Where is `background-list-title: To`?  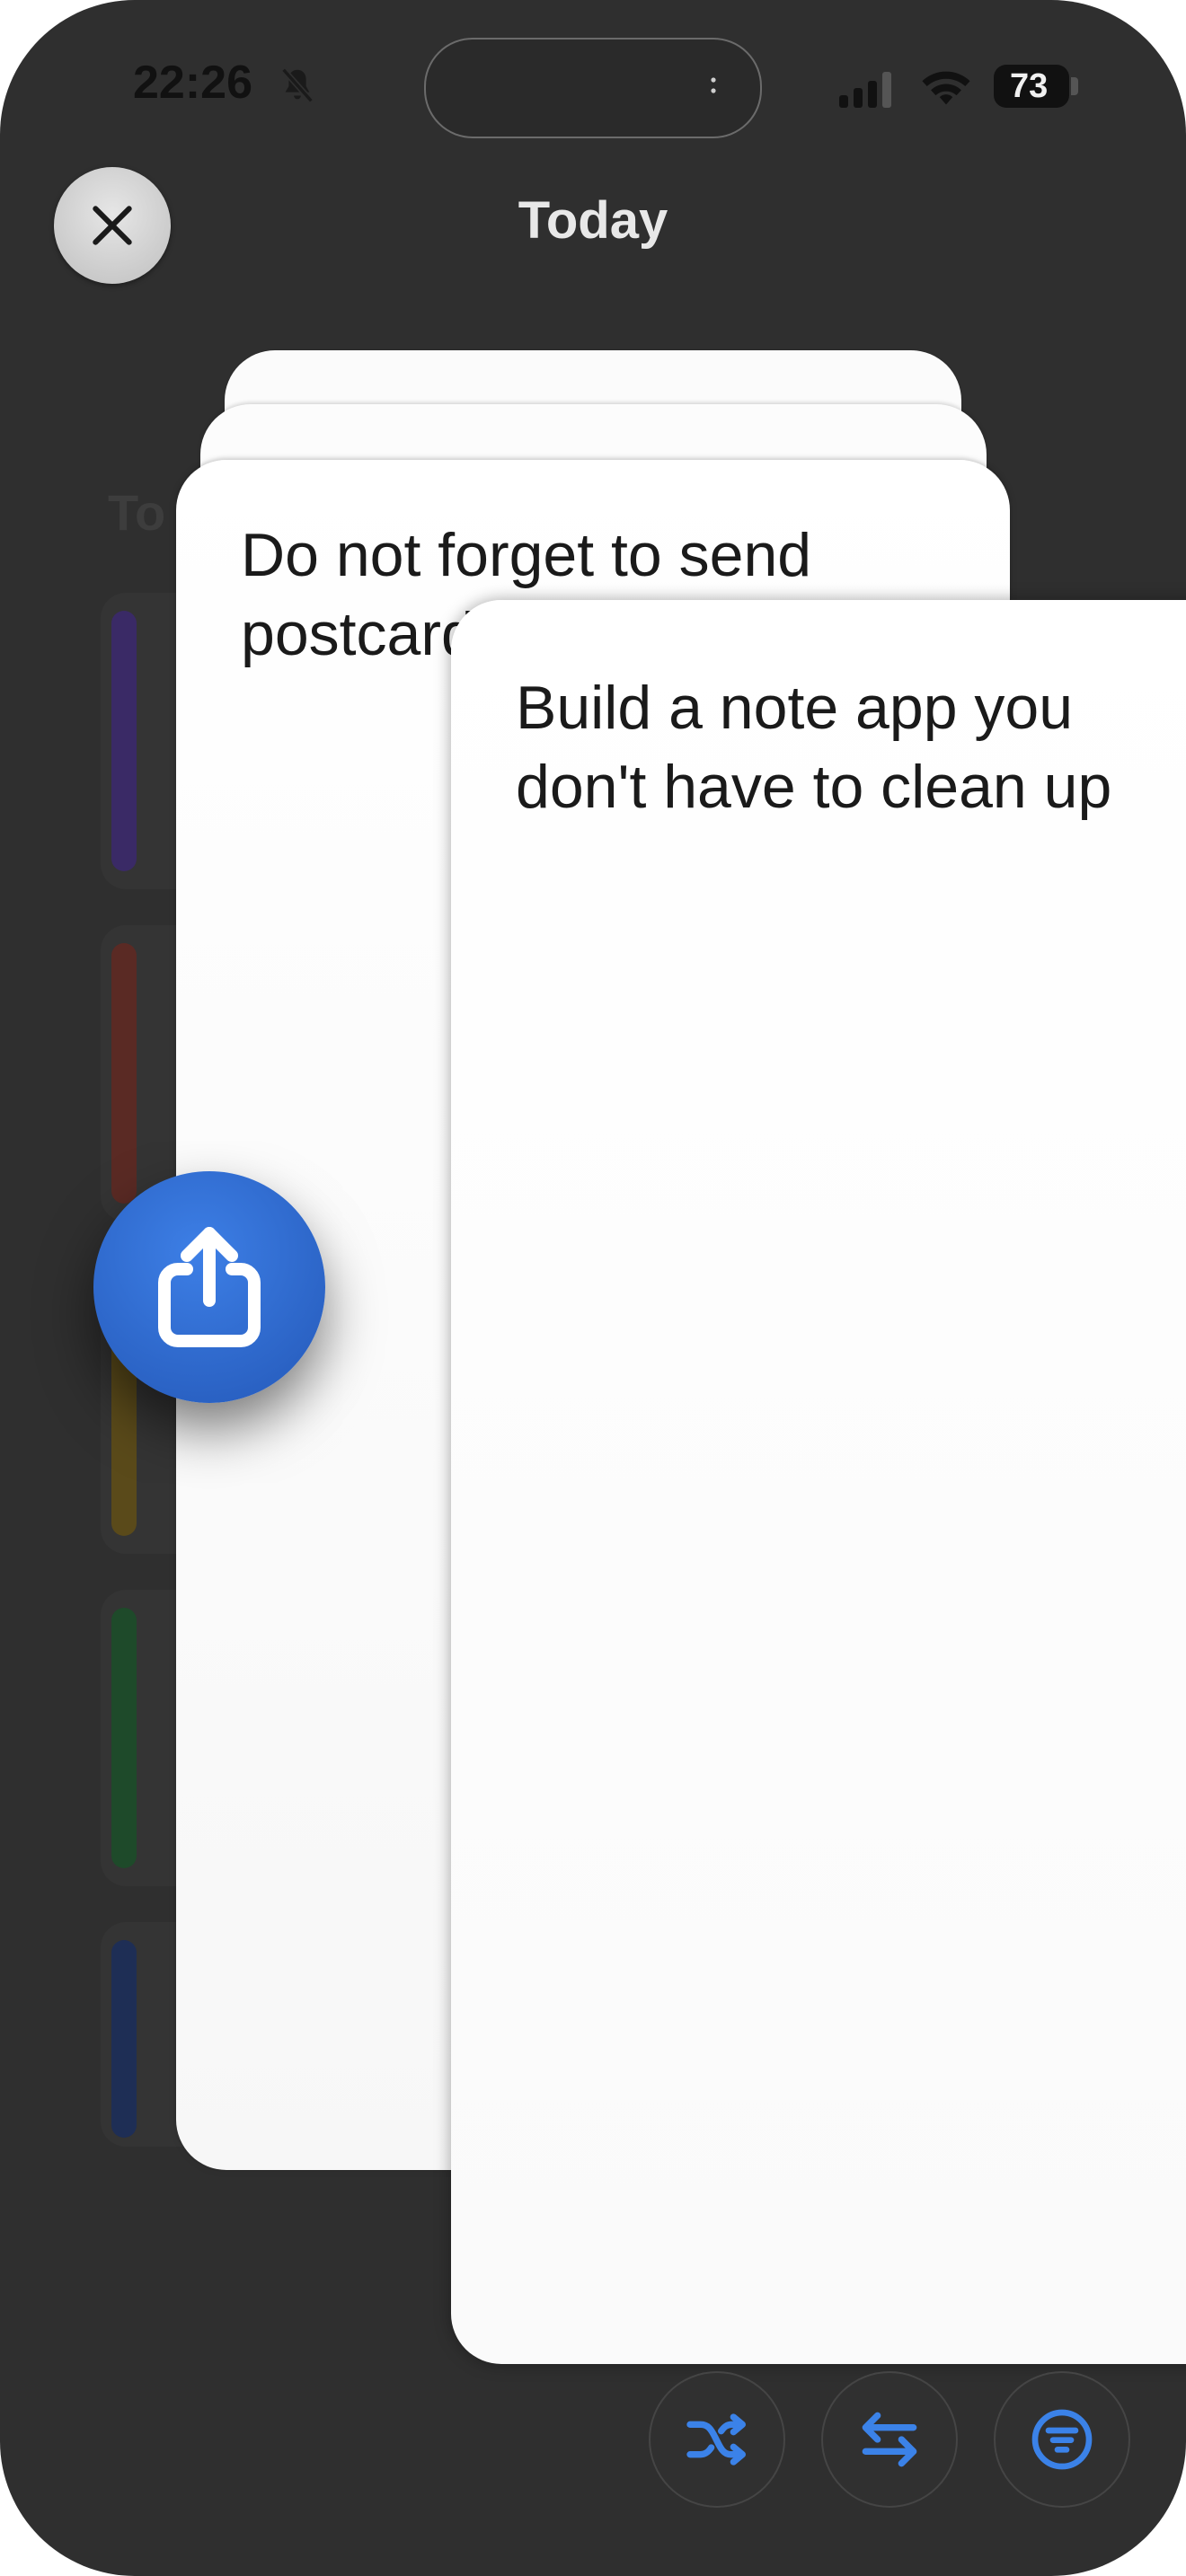
background-list-title: To is located at coordinates (137, 512).